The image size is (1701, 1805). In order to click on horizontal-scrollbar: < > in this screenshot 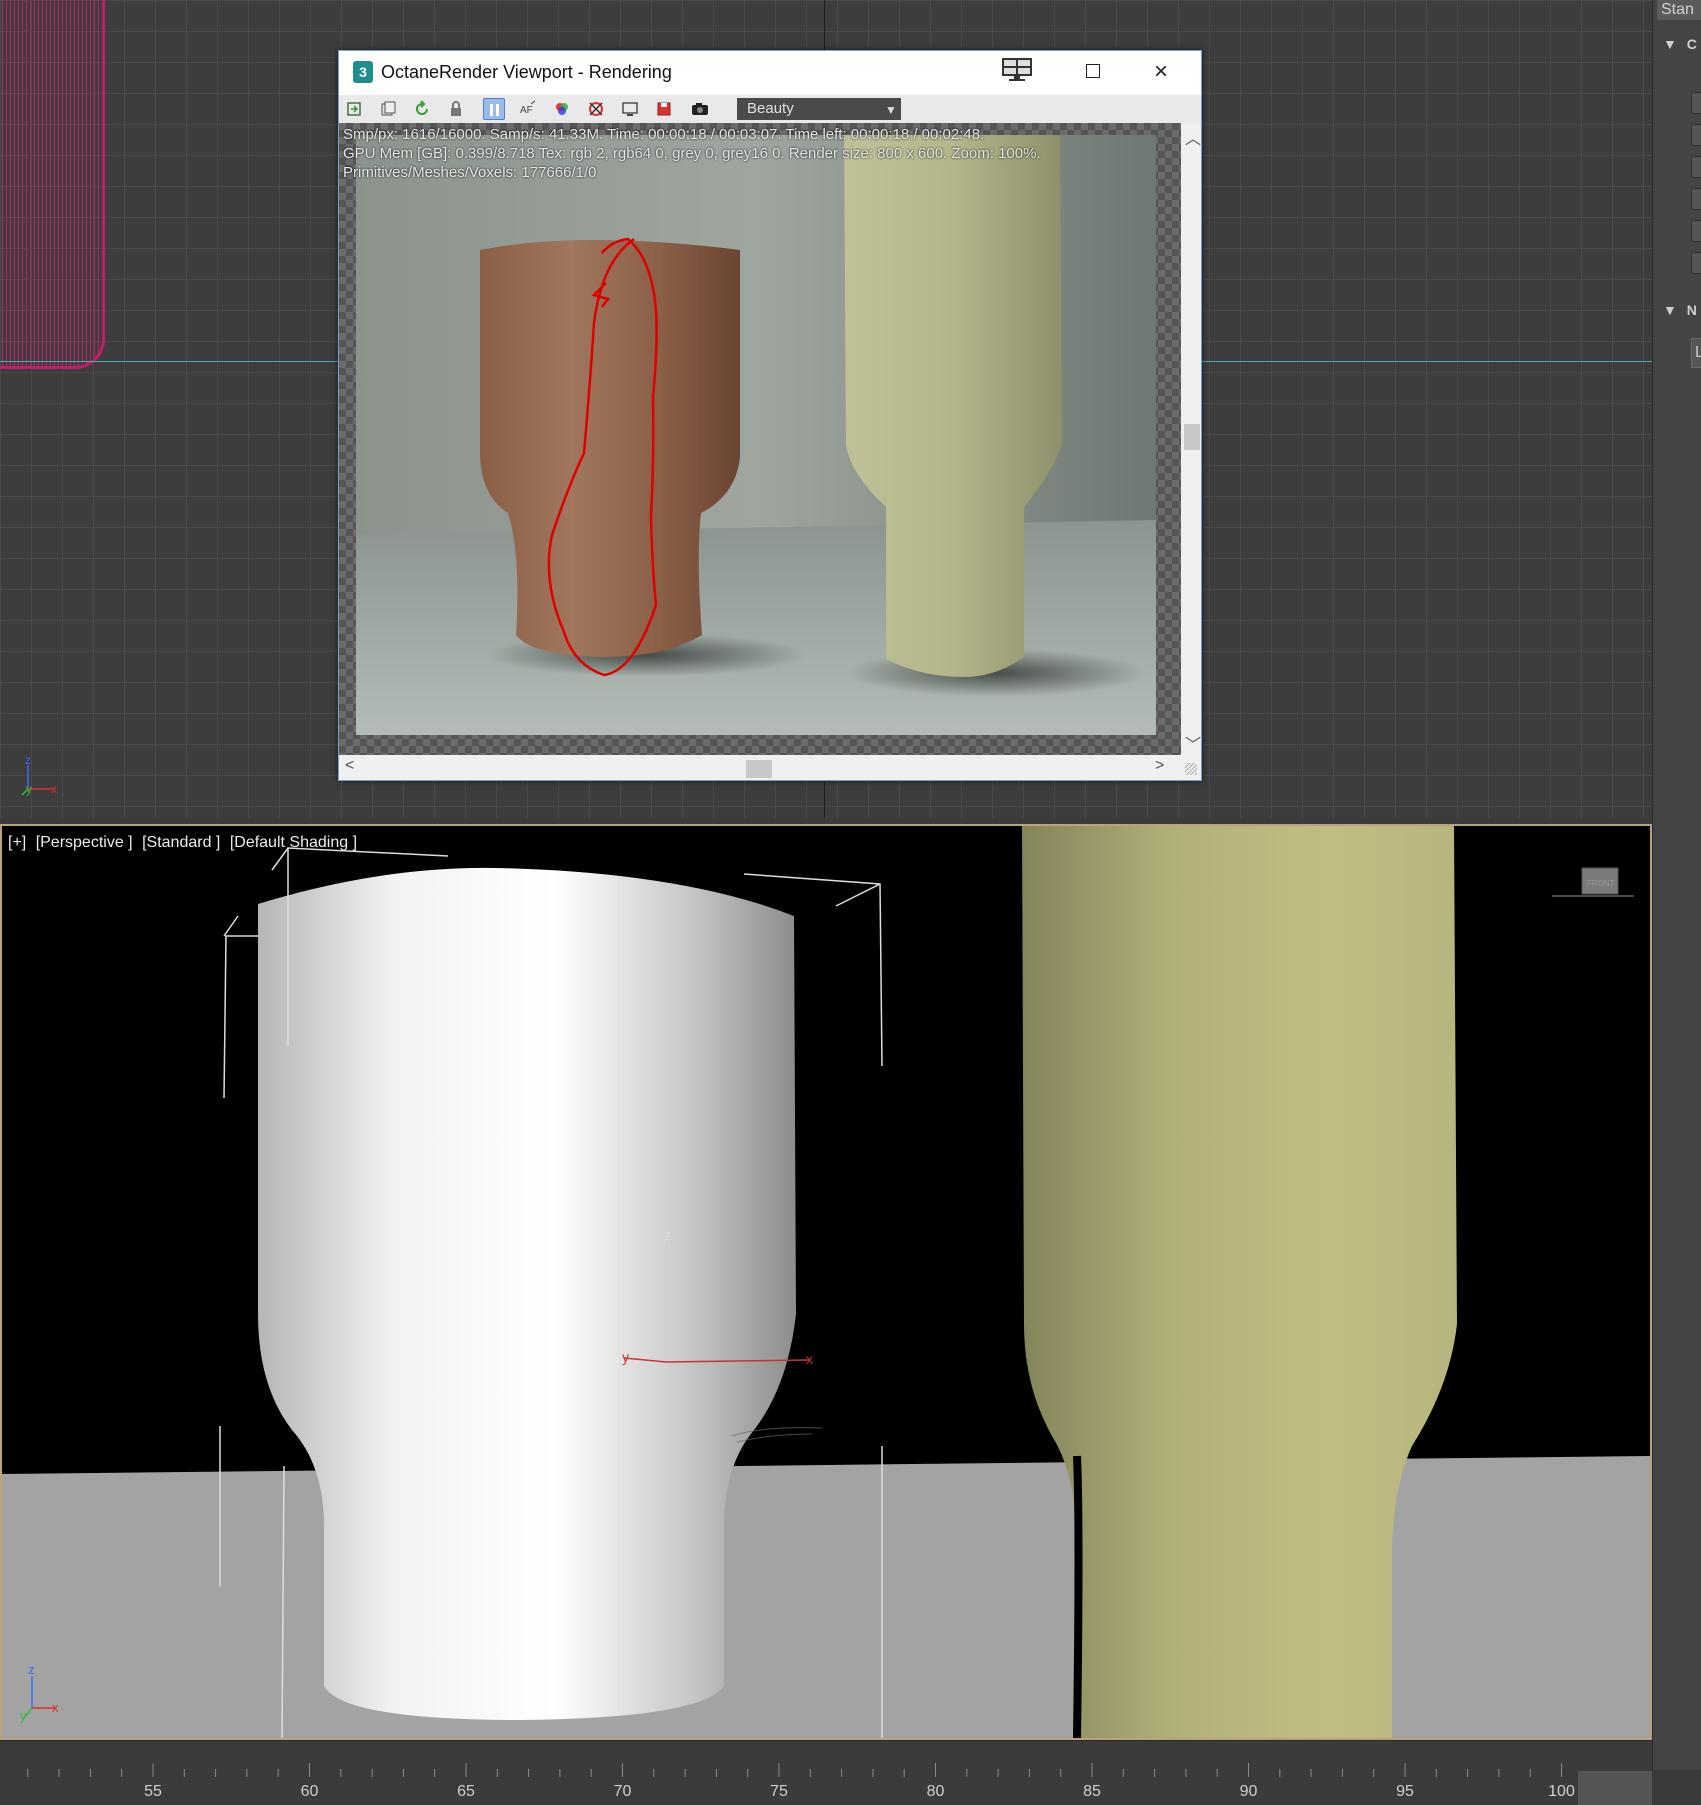, I will do `click(770, 767)`.